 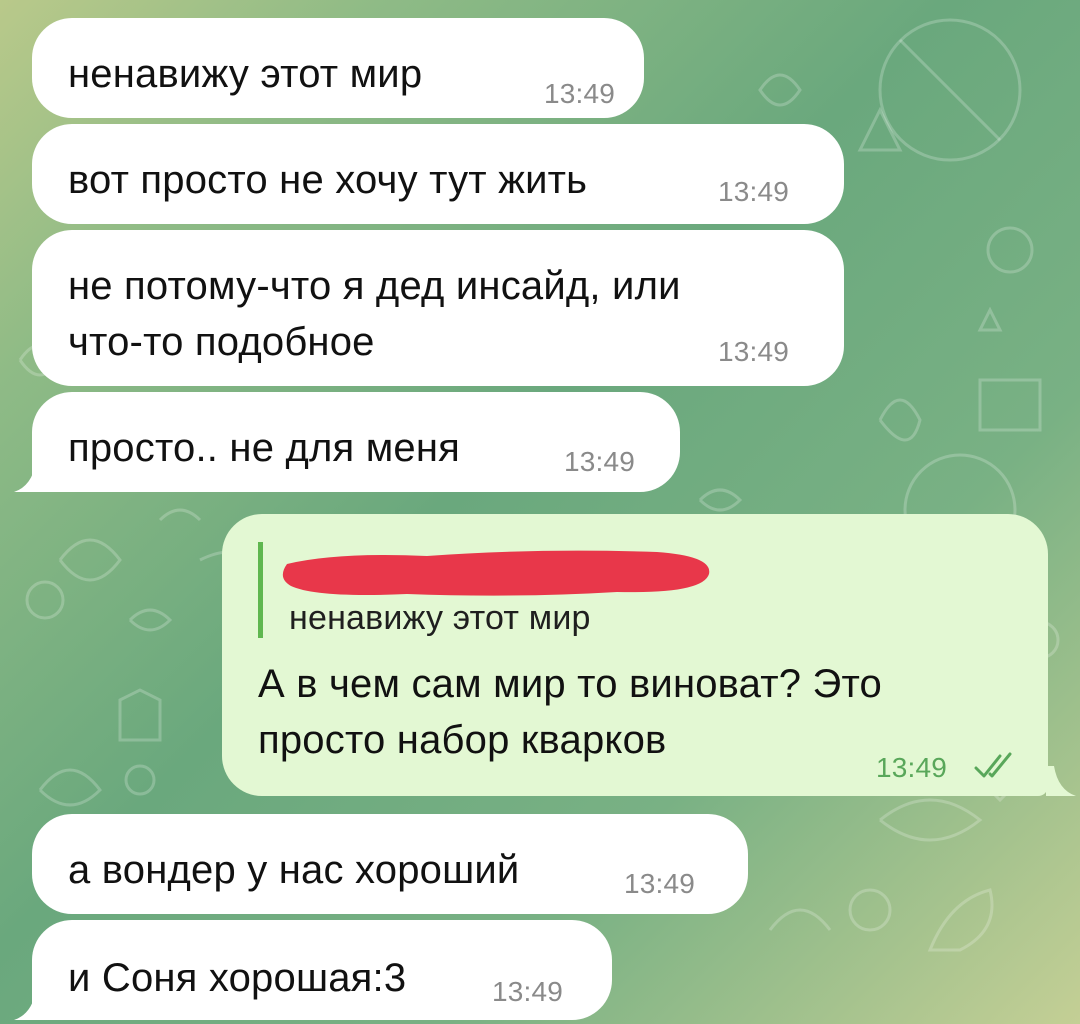 I want to click on incoming-message-bubble: просто.. не для меня 13:49, so click(x=356, y=442).